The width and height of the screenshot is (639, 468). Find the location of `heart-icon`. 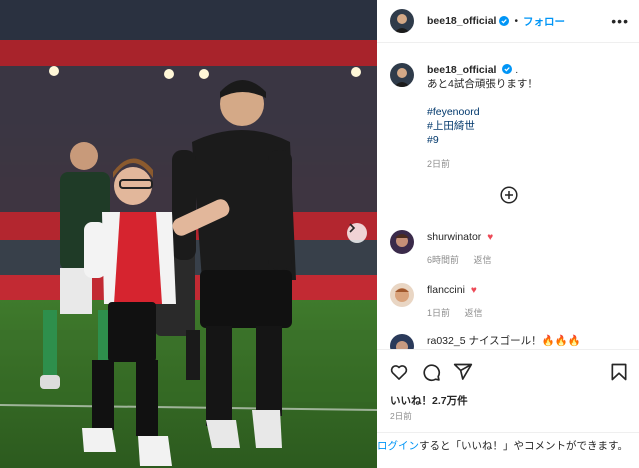

heart-icon is located at coordinates (399, 372).